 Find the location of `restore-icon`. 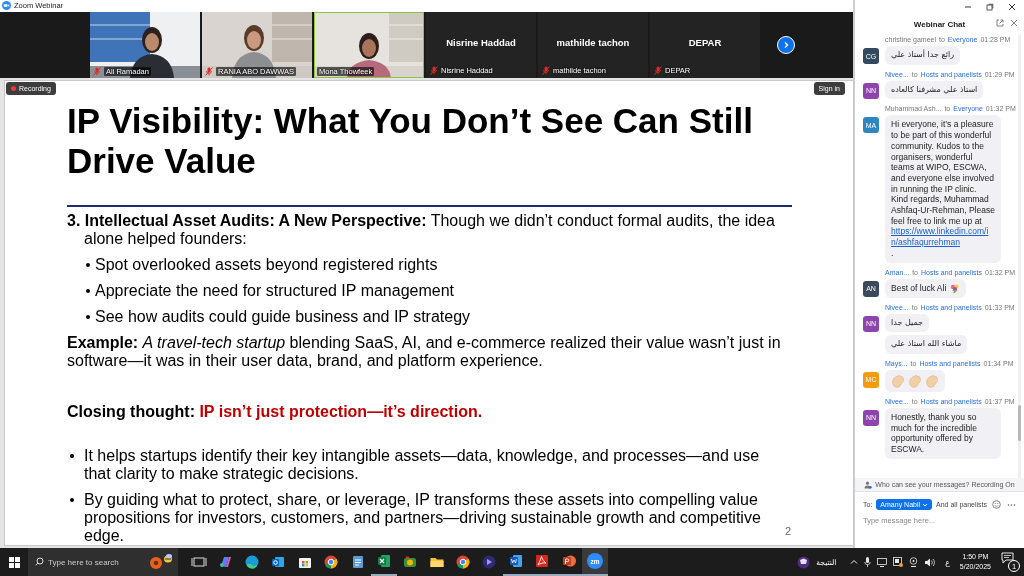

restore-icon is located at coordinates (990, 7).